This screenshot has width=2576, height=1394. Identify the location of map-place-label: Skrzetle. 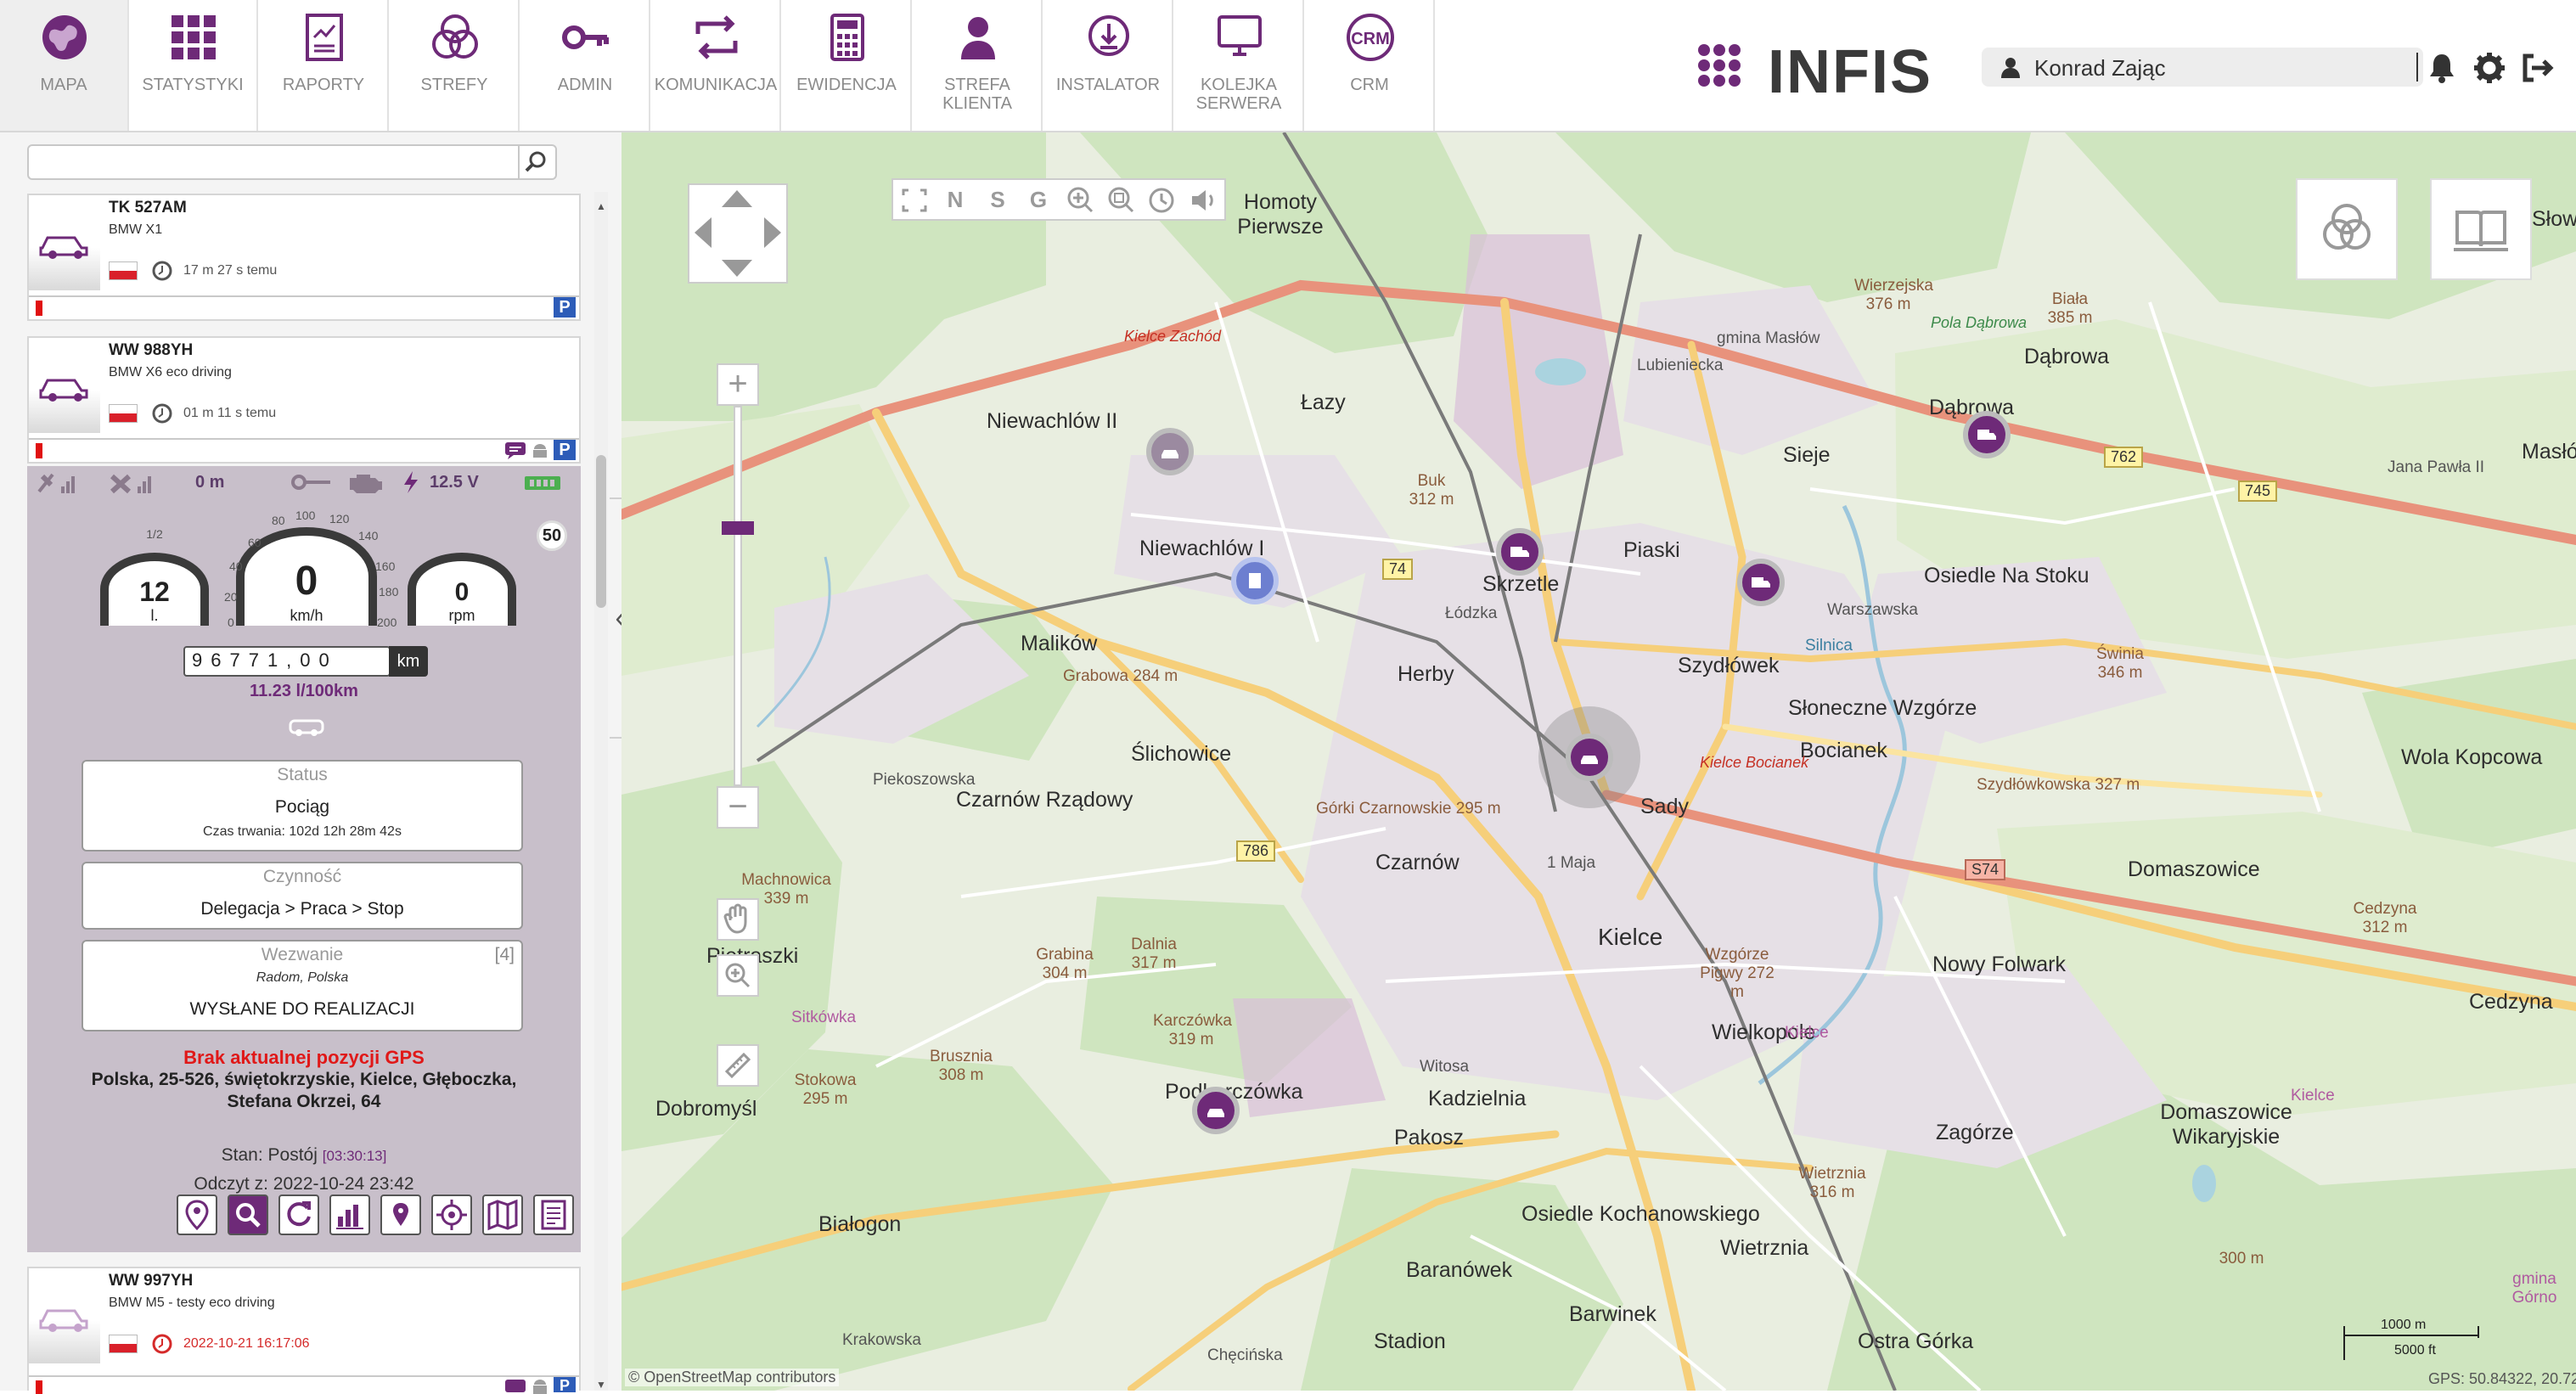
(1521, 584).